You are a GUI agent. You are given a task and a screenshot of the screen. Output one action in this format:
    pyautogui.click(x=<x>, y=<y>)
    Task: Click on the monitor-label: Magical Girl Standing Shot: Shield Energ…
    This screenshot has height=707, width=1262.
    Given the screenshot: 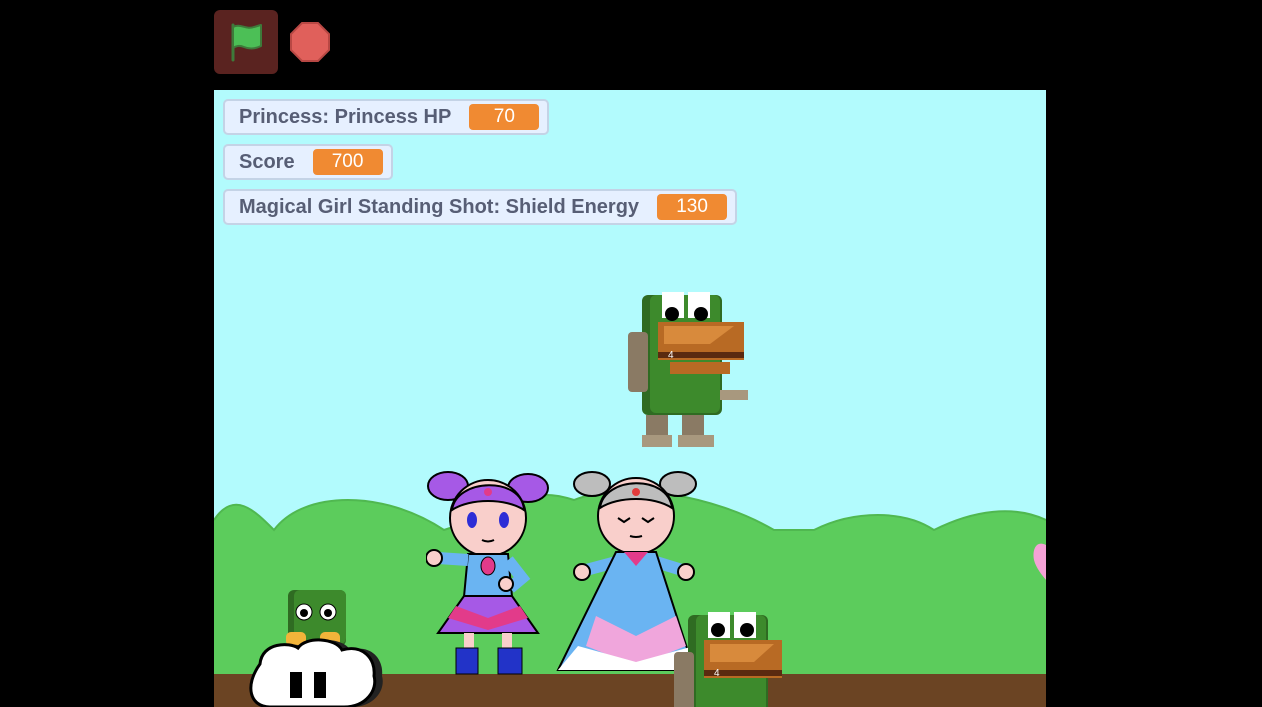 What is the action you would take?
    pyautogui.click(x=439, y=206)
    